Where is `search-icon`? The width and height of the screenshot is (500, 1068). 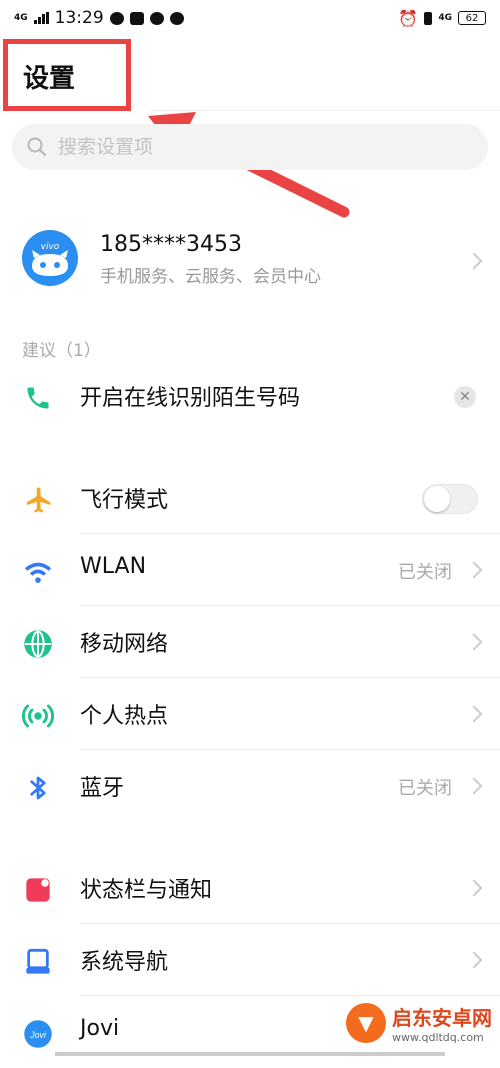 search-icon is located at coordinates (37, 147).